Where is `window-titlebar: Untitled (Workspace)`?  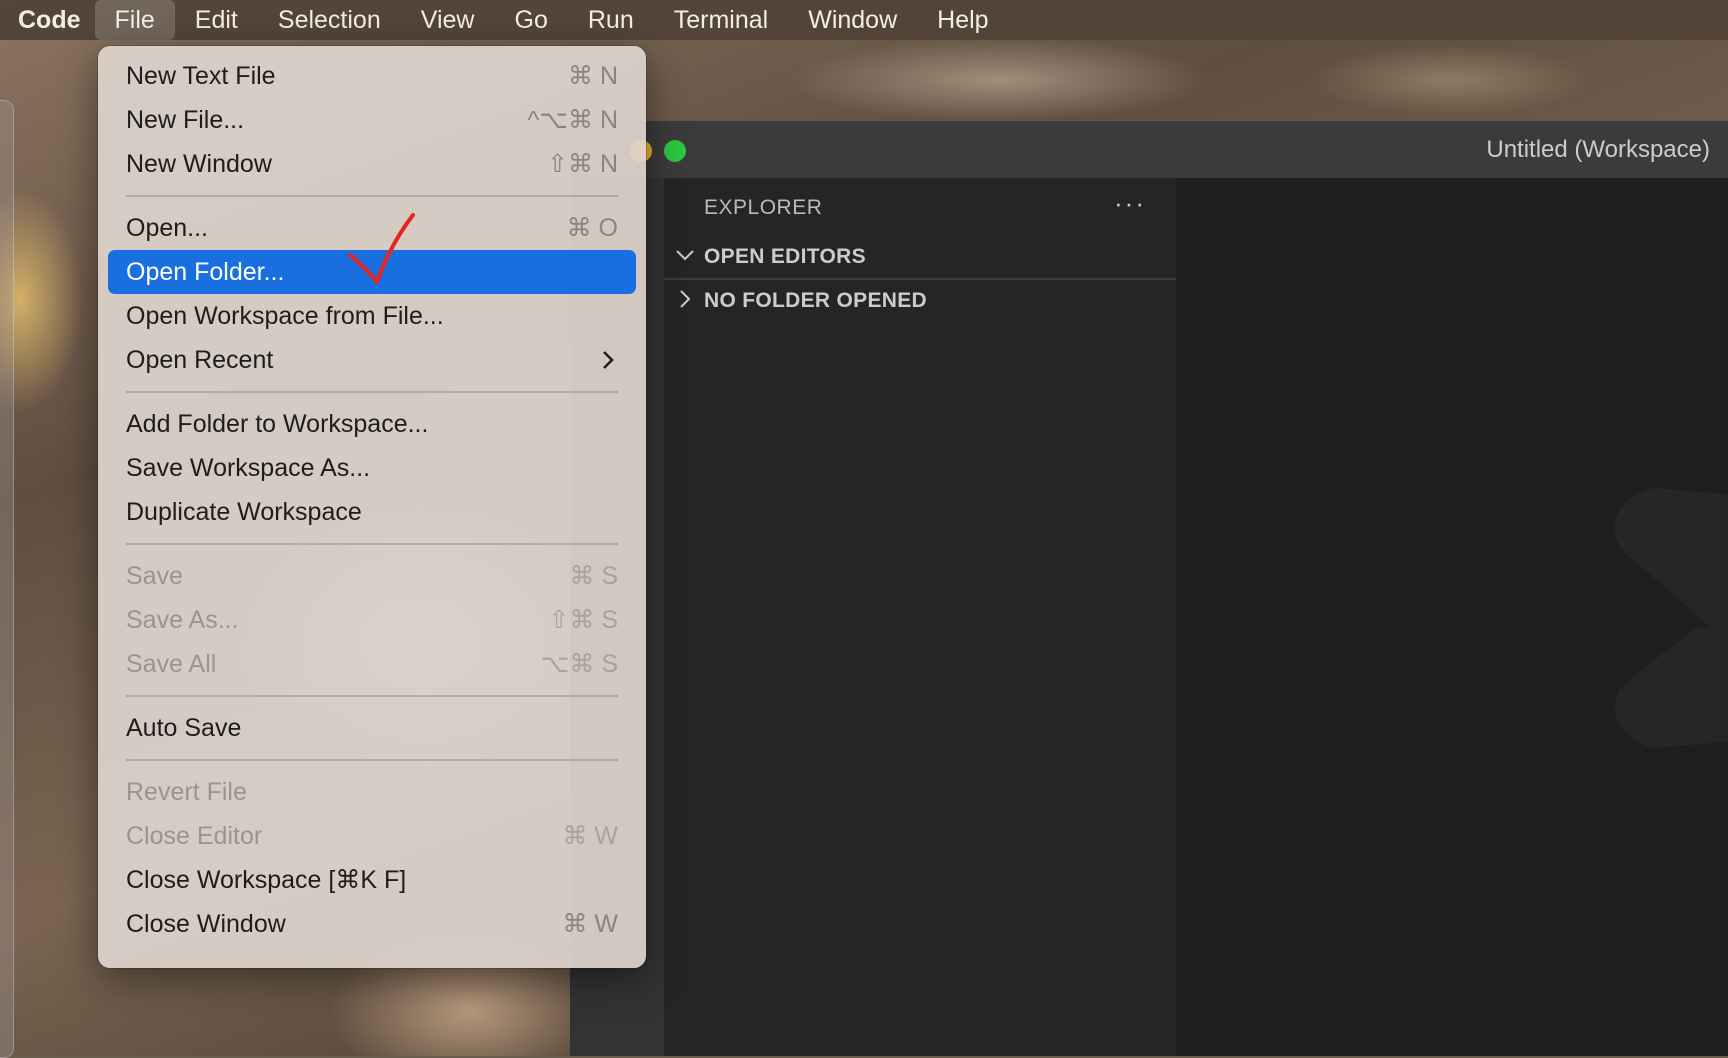
window-titlebar: Untitled (Workspace) is located at coordinates (1149, 149).